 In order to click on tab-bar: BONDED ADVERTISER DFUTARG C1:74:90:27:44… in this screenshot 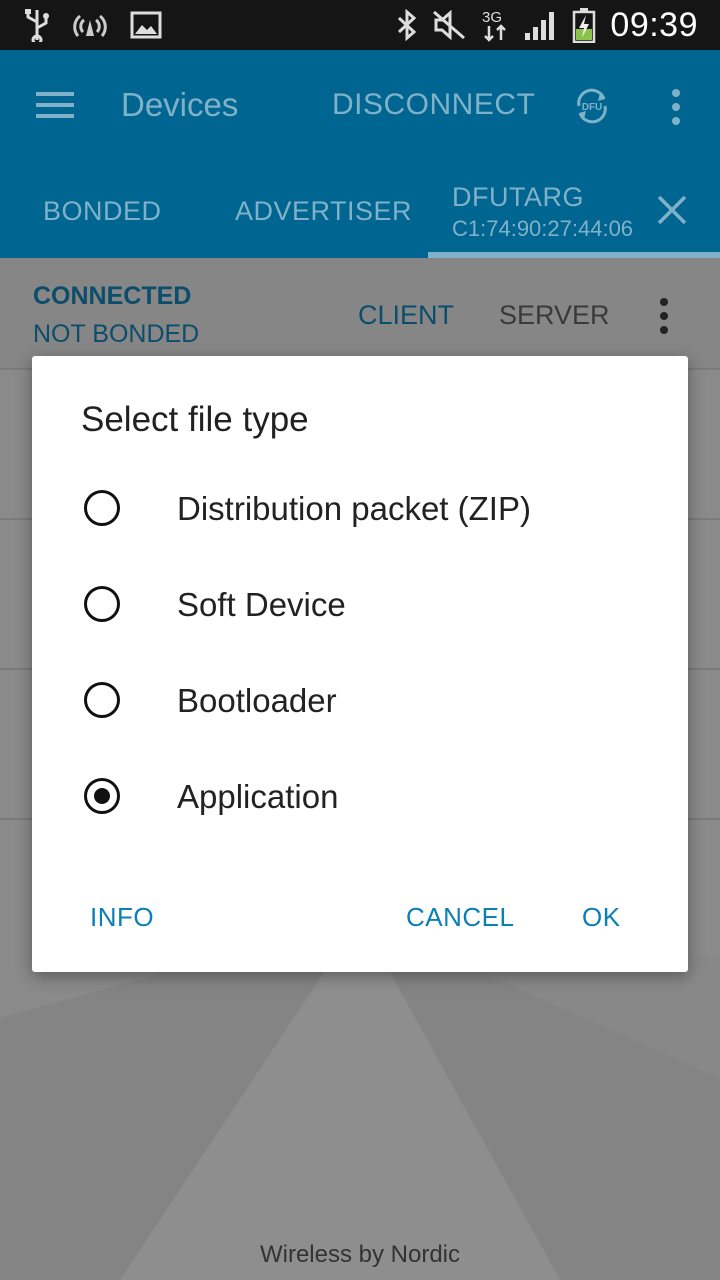, I will do `click(360, 209)`.